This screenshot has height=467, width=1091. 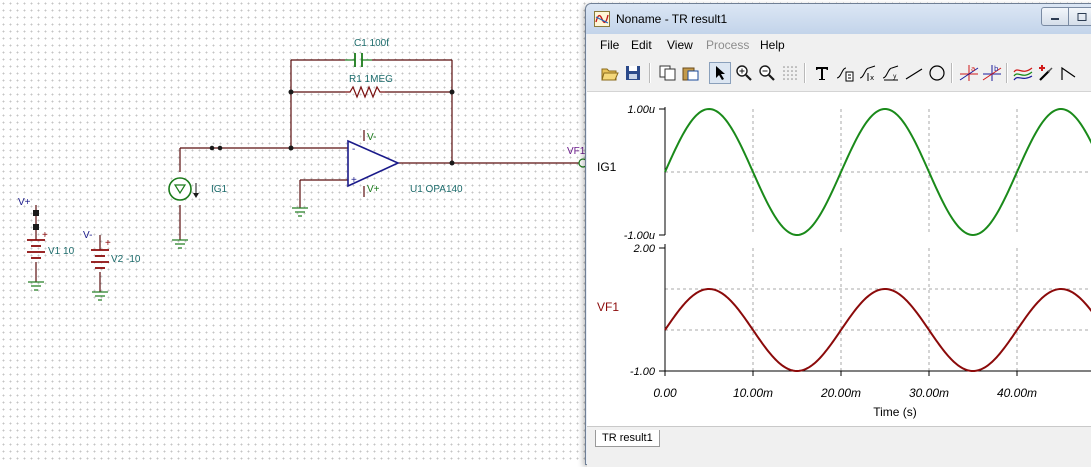 I want to click on maximize-button, so click(x=1080, y=16).